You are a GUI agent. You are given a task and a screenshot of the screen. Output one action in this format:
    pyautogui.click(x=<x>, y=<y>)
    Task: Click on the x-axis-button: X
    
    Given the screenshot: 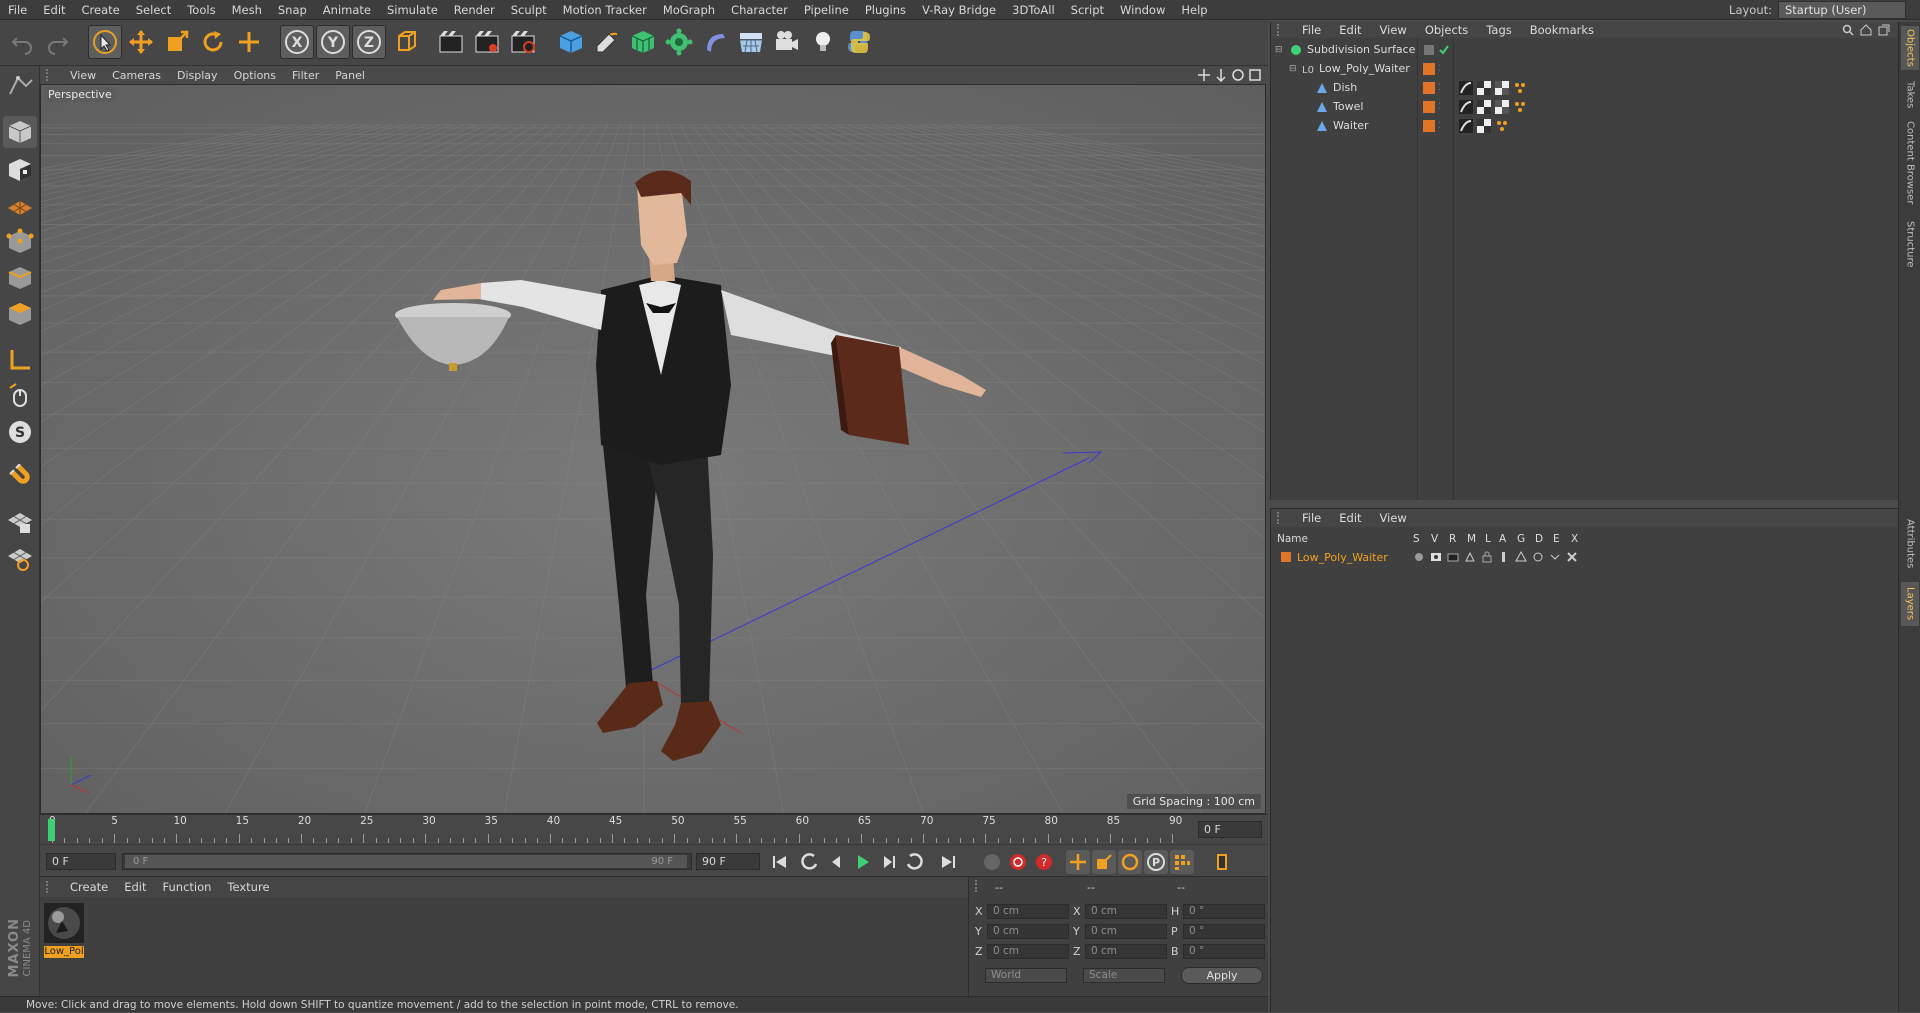 What is the action you would take?
    pyautogui.click(x=297, y=42)
    